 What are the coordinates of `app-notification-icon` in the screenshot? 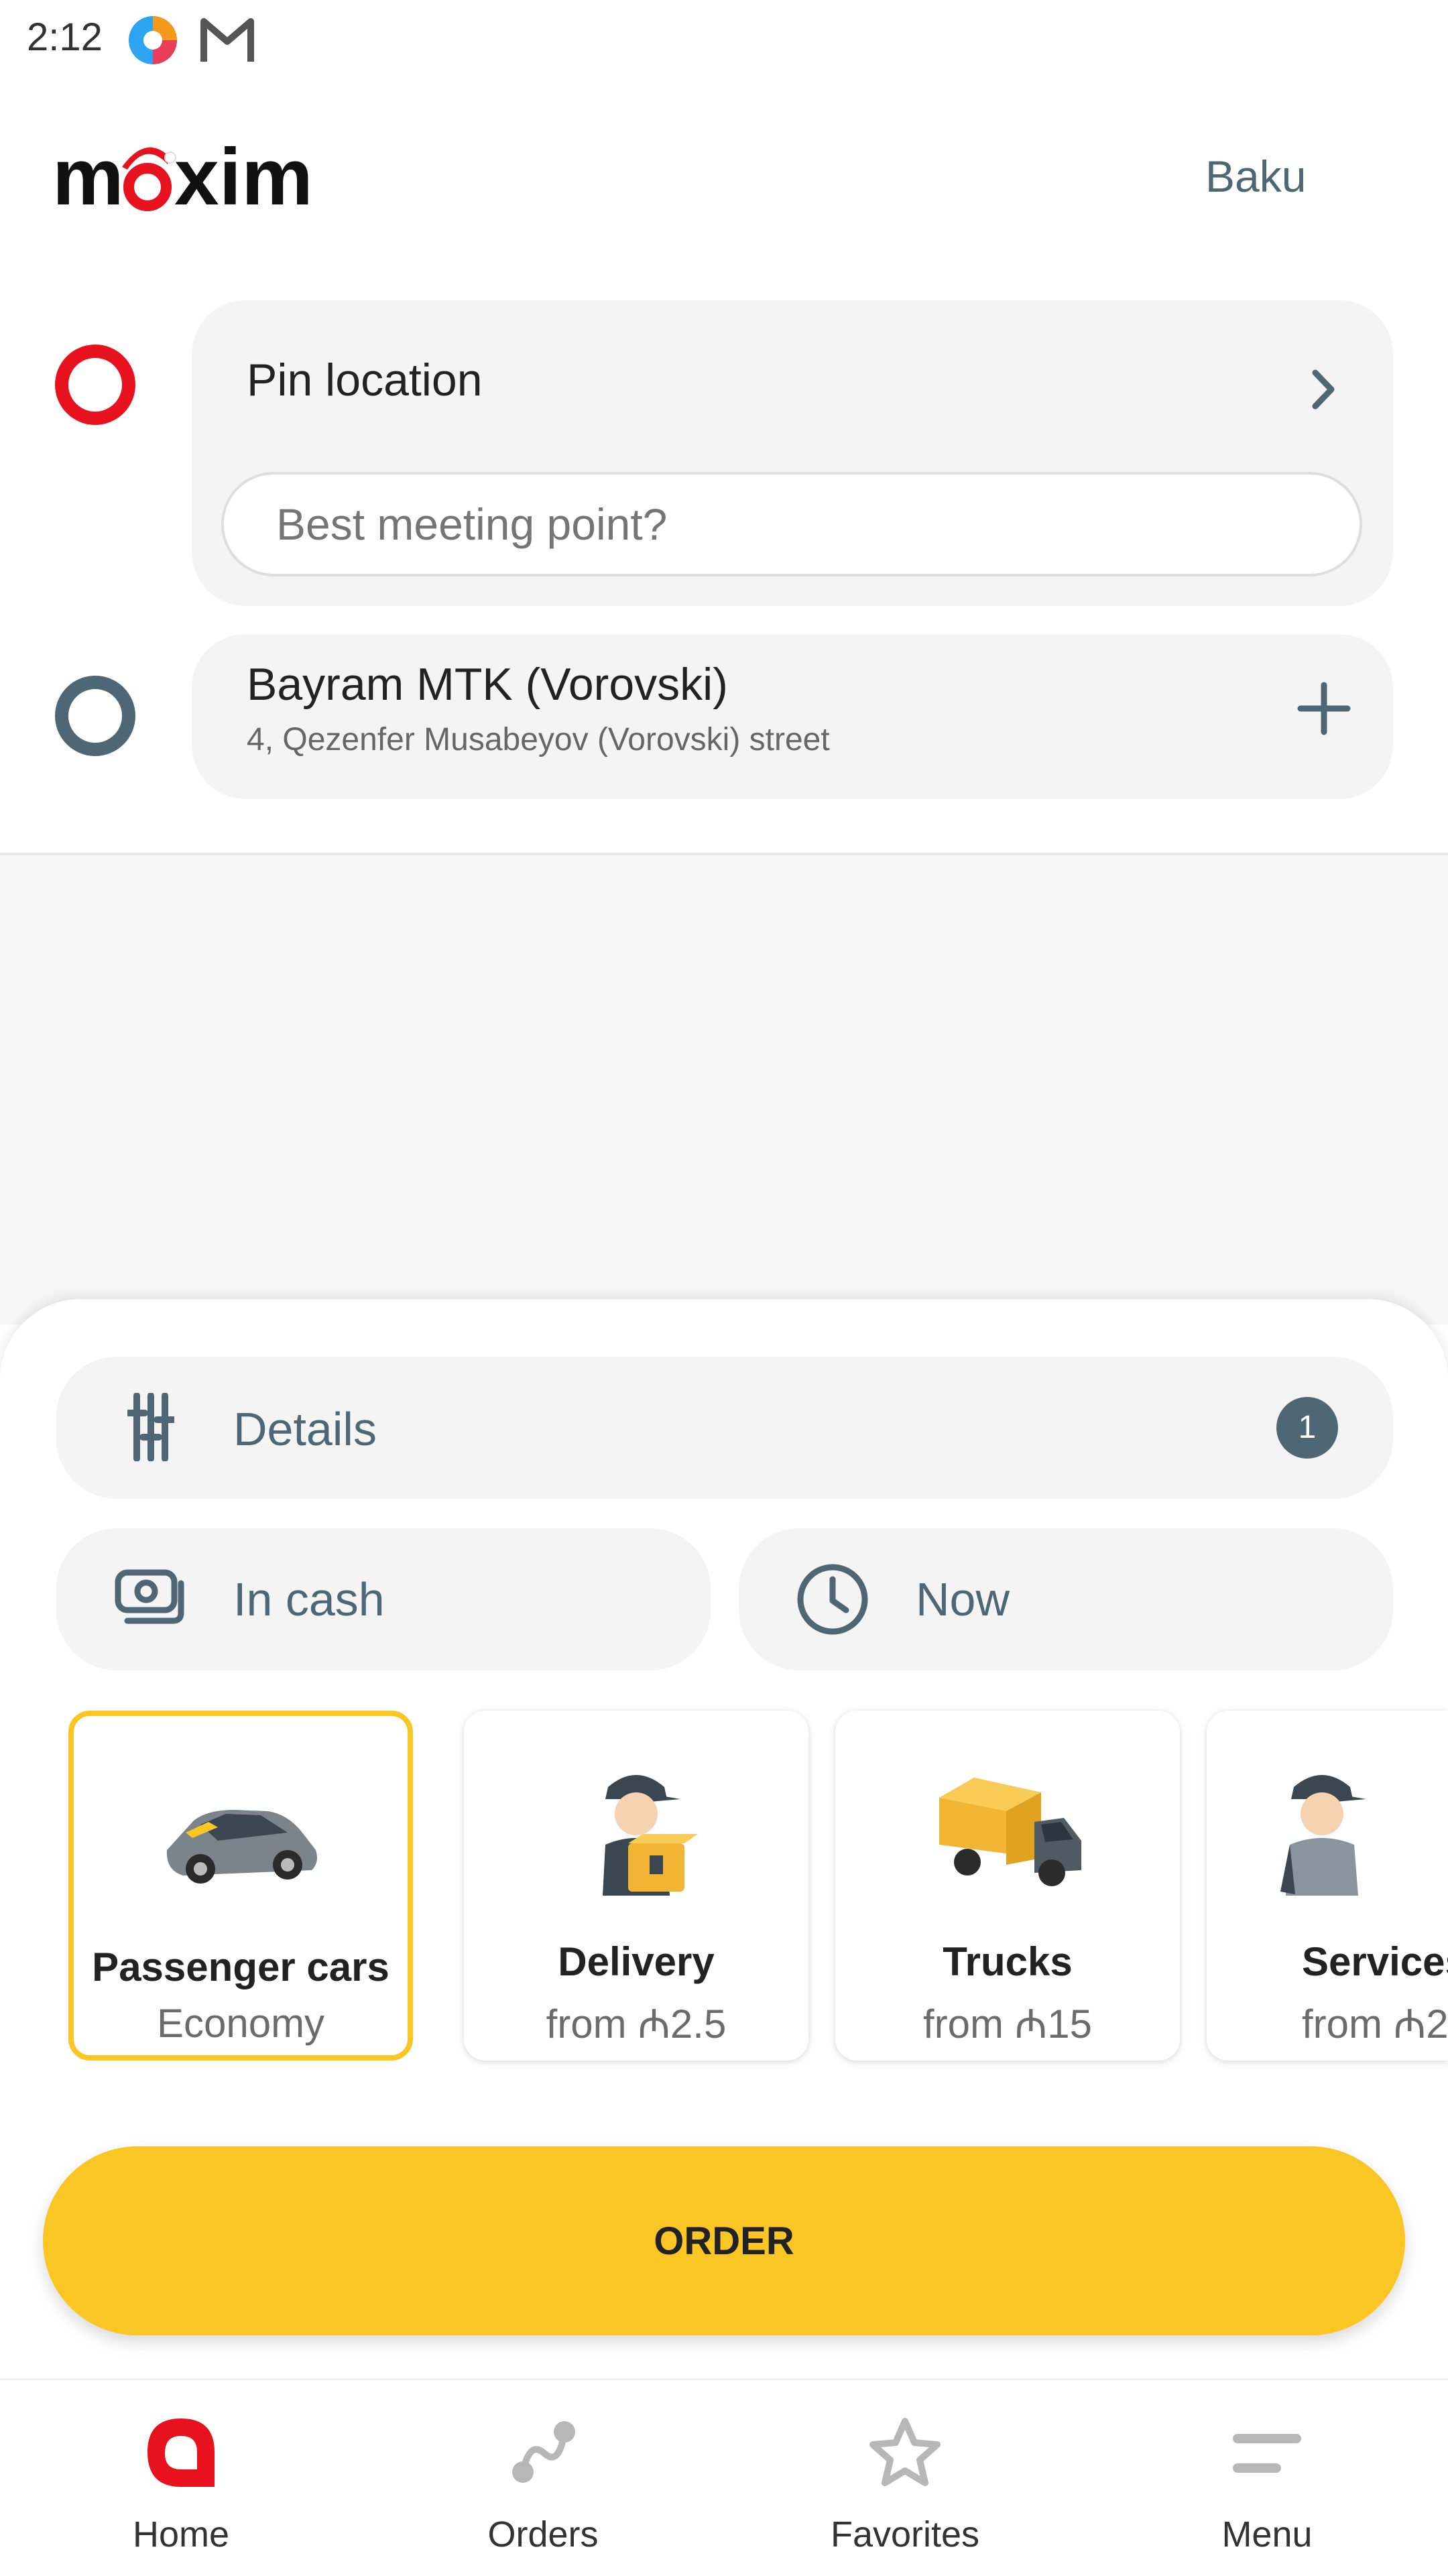 It's located at (153, 40).